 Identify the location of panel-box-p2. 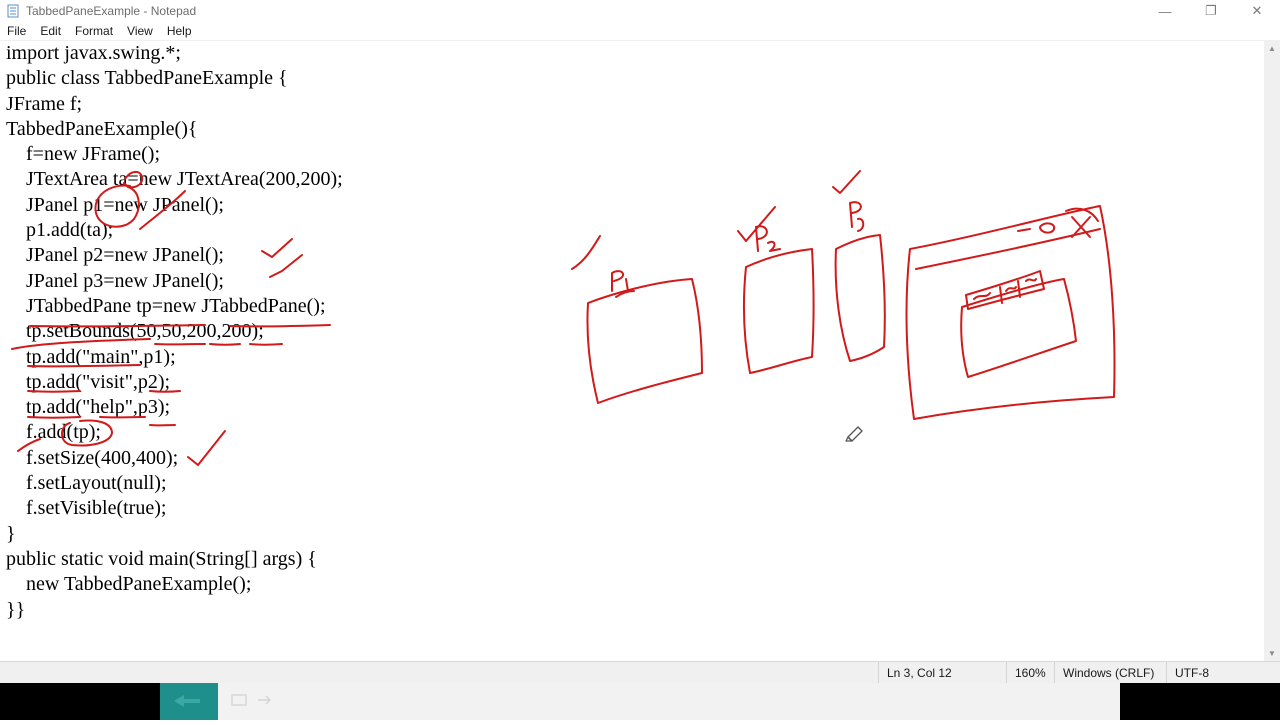
(778, 311).